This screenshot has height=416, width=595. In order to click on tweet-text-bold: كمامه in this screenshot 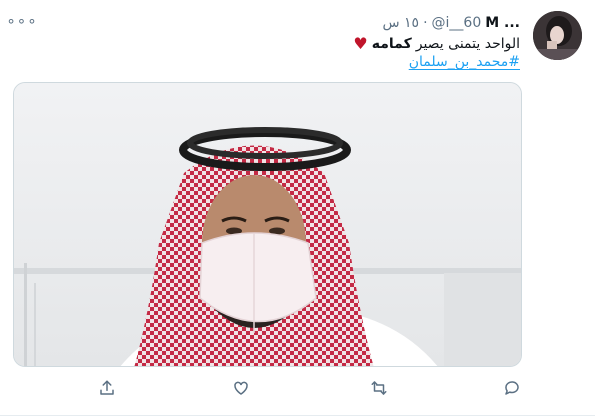, I will do `click(391, 43)`.